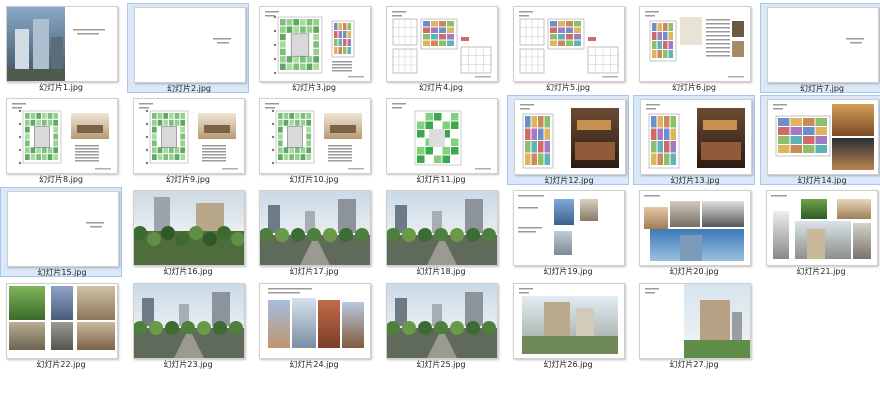 The image size is (880, 405). I want to click on file-item: 幻灯片21.jpg, so click(820, 232).